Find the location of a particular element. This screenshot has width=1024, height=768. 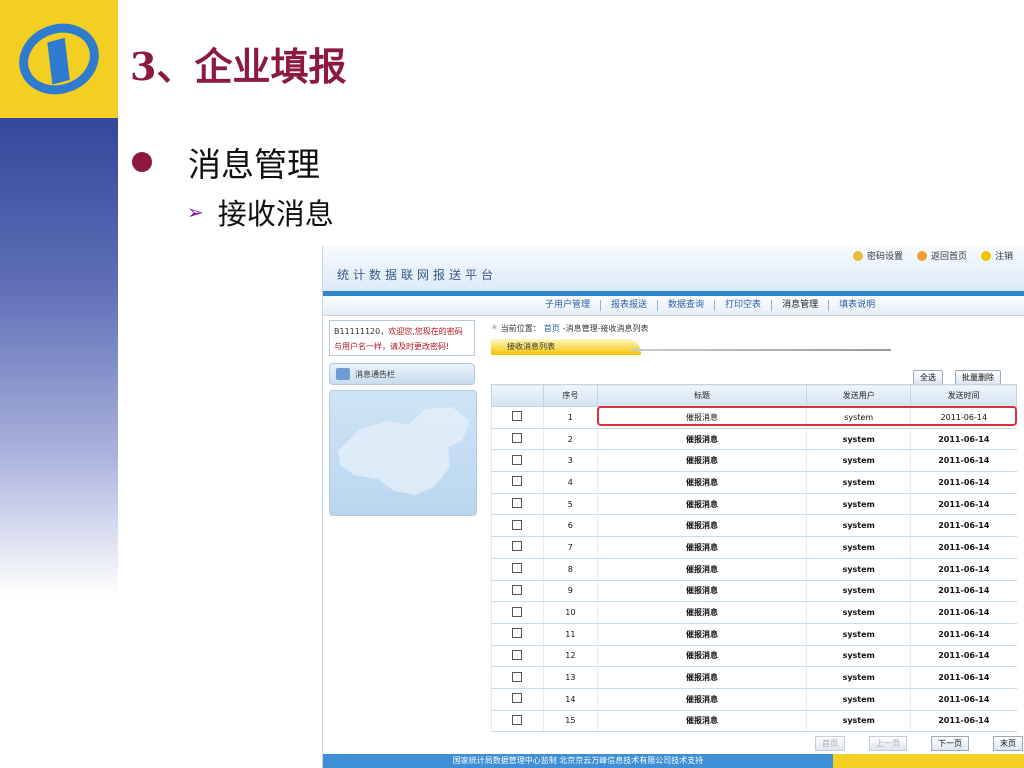

main-nav: 子用户管理 报表报送 数据查询 打印空表 消息管理 填表说明 is located at coordinates (673, 306).